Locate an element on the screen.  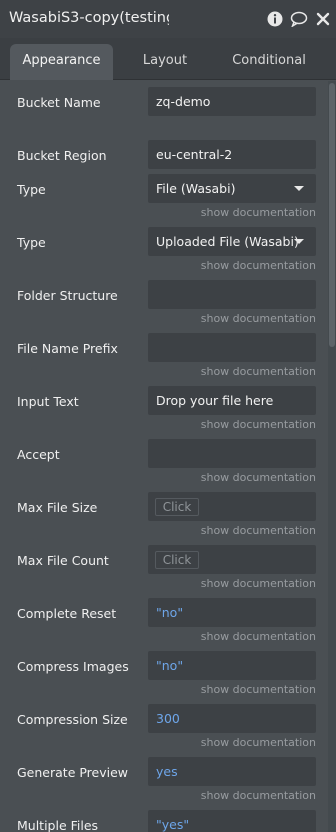
scrollbar-thumb is located at coordinates (332, 215).